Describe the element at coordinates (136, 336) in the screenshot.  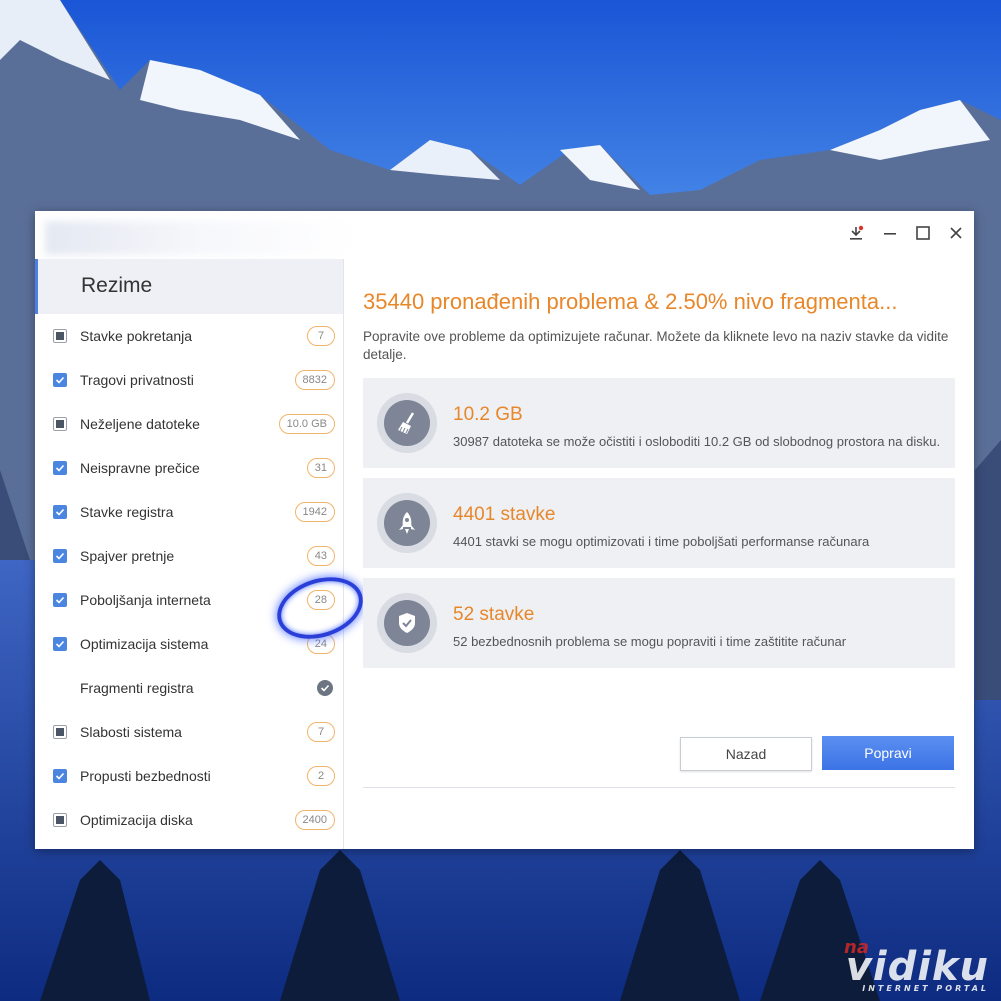
I see `sidebar-item-label: Stavke pokretanja` at that location.